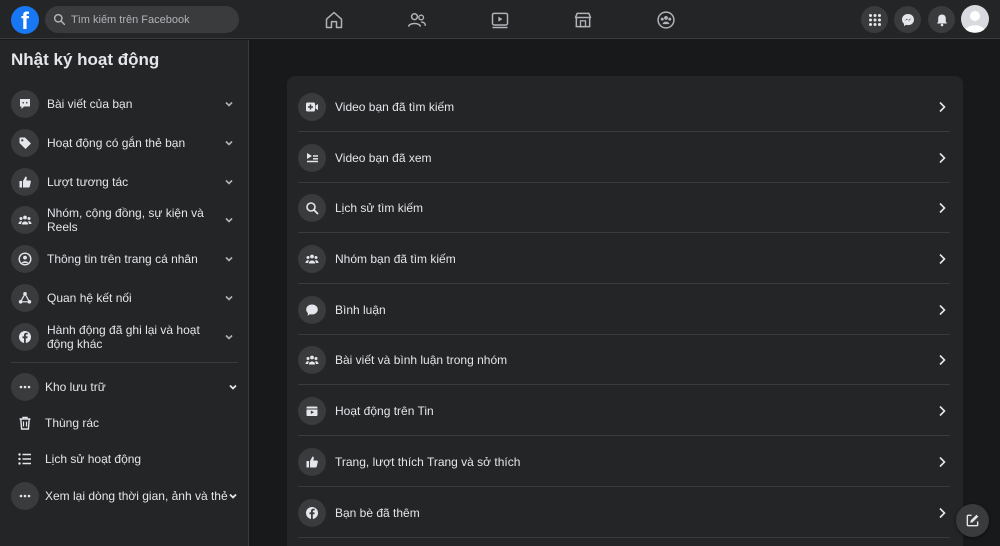 This screenshot has height=546, width=1000. Describe the element at coordinates (360, 309) in the screenshot. I see `list-item-label: Bình luận` at that location.